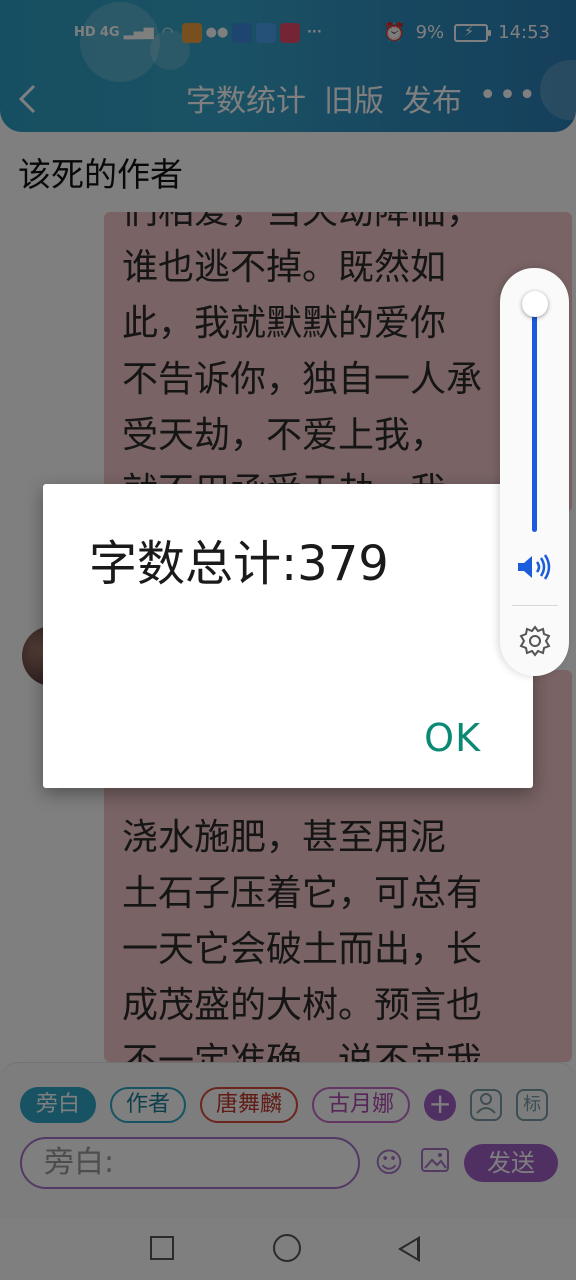 Image resolution: width=576 pixels, height=1280 pixels. Describe the element at coordinates (239, 564) in the screenshot. I see `dialog-message: 字数总计:379` at that location.